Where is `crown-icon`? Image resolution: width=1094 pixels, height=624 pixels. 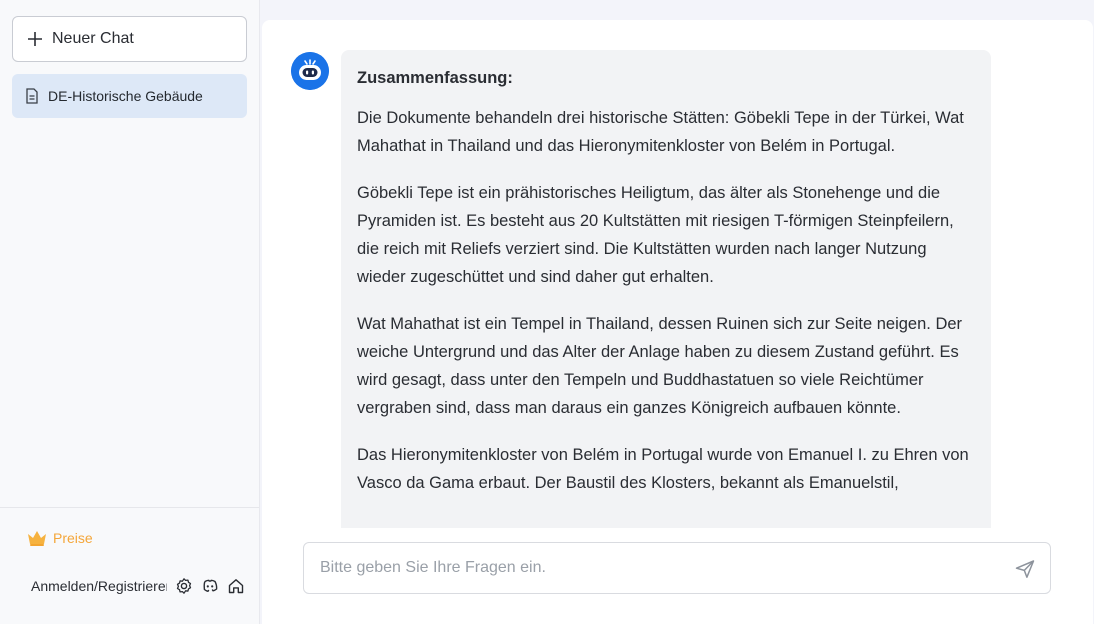
crown-icon is located at coordinates (37, 538).